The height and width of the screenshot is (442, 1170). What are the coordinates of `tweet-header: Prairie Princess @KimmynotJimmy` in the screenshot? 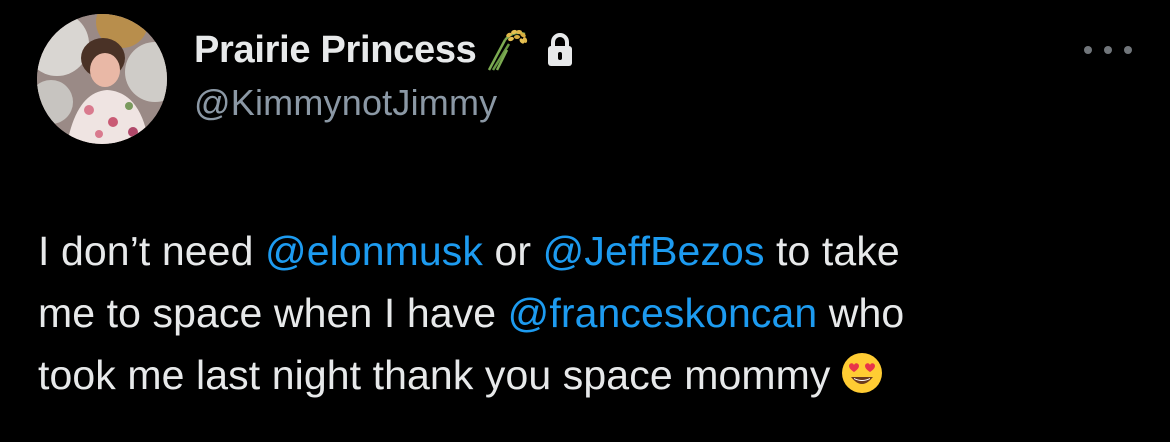 It's located at (384, 74).